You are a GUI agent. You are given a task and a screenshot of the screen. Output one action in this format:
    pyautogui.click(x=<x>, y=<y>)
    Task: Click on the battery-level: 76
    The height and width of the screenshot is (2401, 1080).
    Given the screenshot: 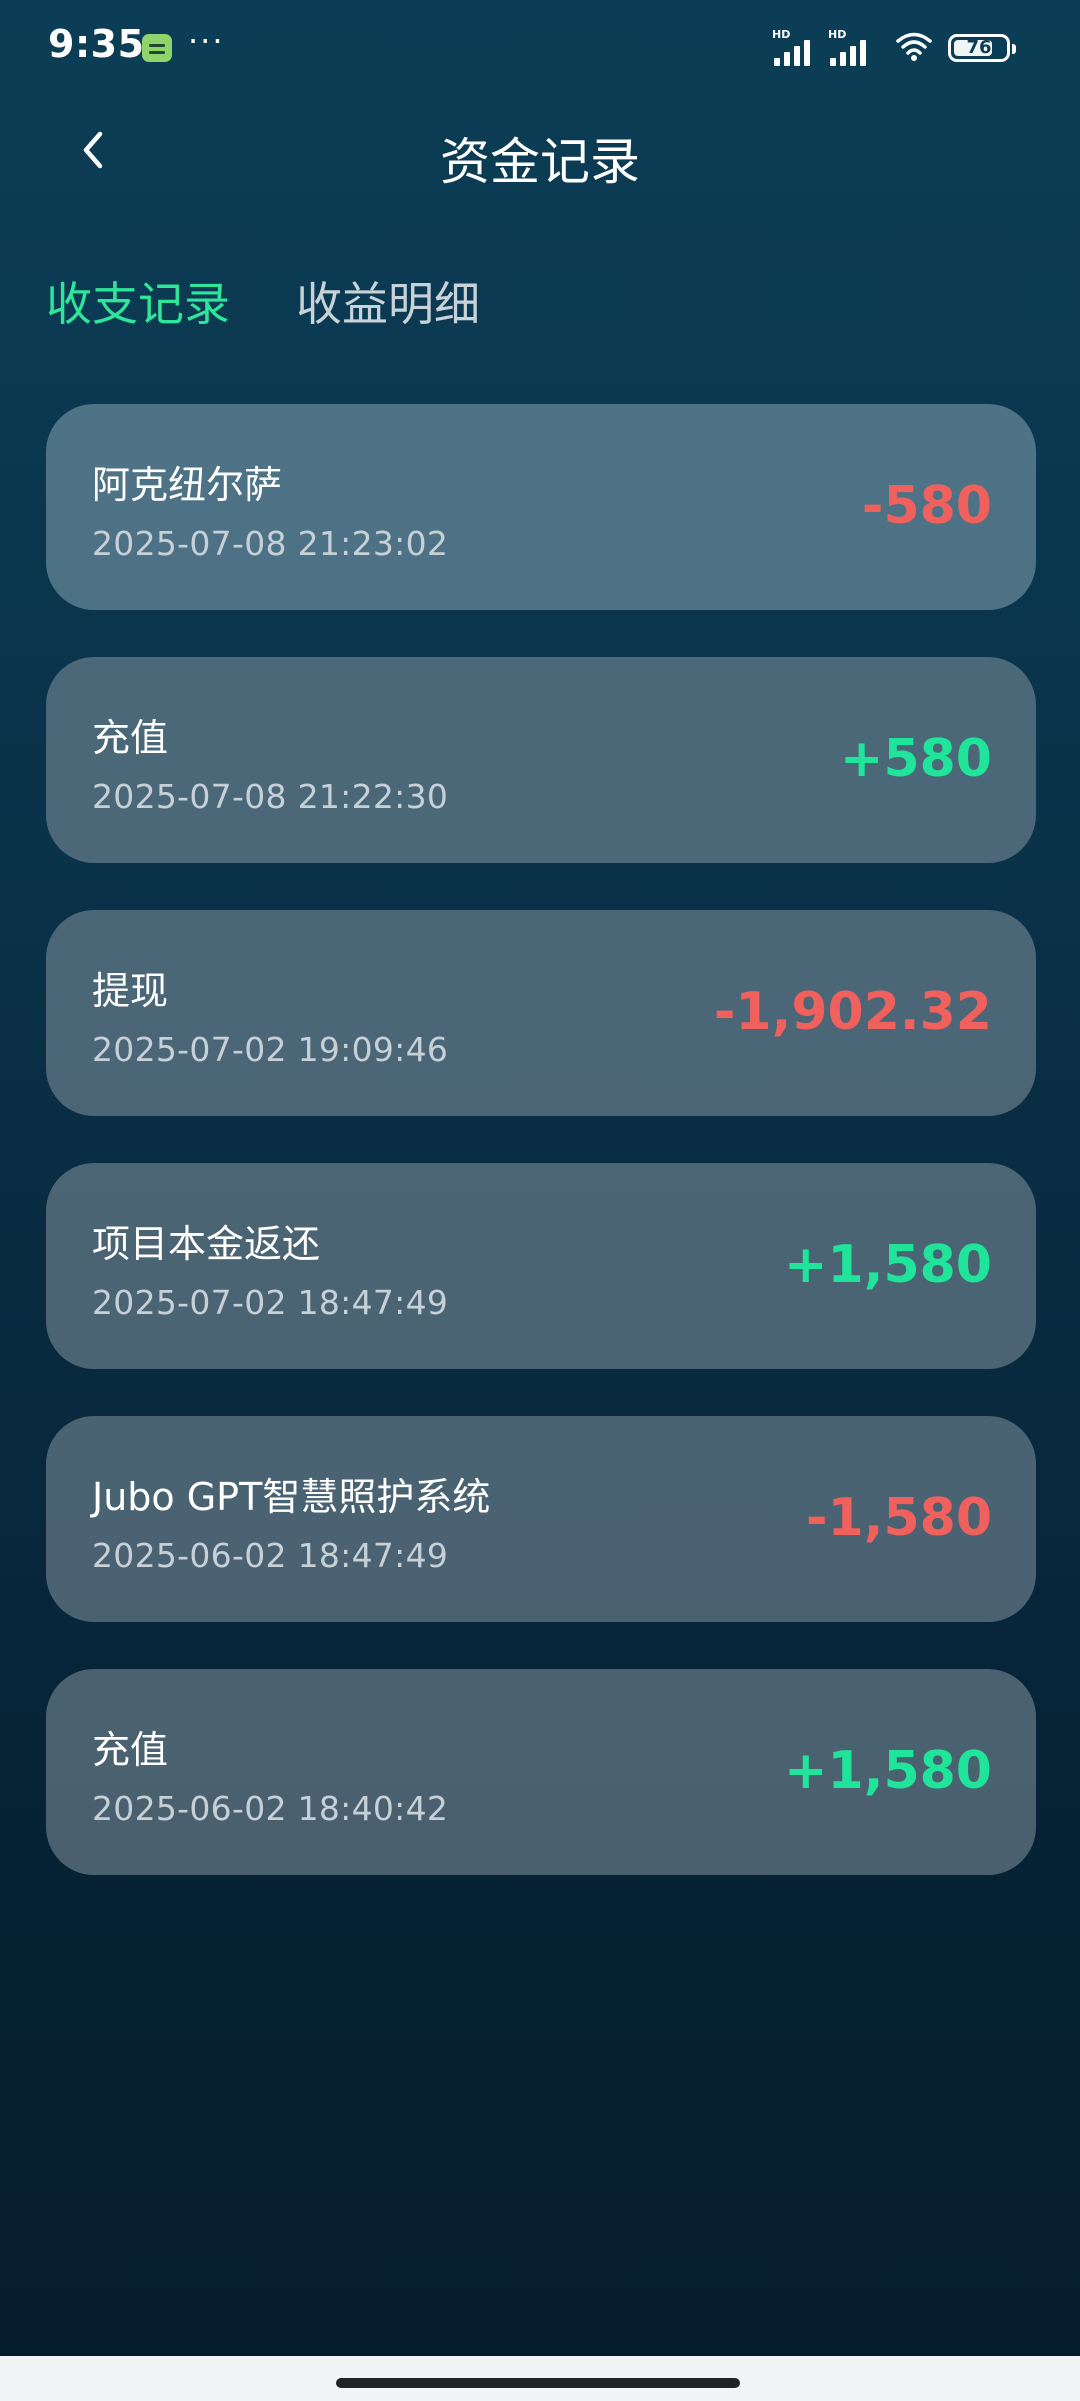 What is the action you would take?
    pyautogui.click(x=979, y=47)
    